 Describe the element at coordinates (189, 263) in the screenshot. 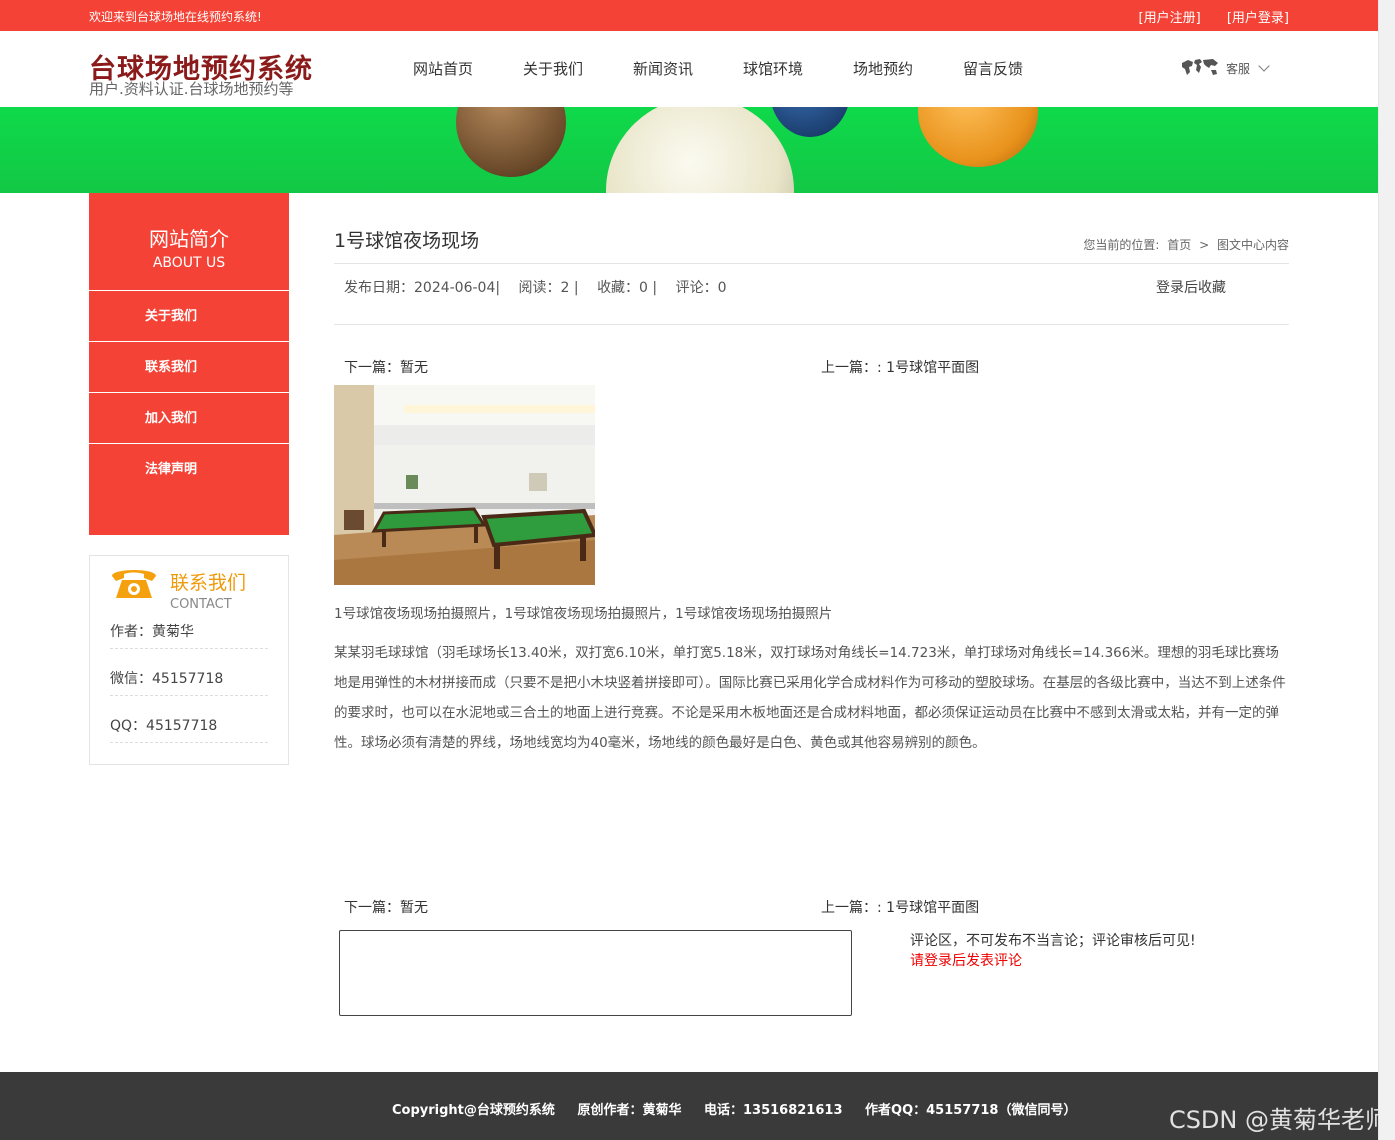

I see `sidebar-subtitle: ABOUT US` at that location.